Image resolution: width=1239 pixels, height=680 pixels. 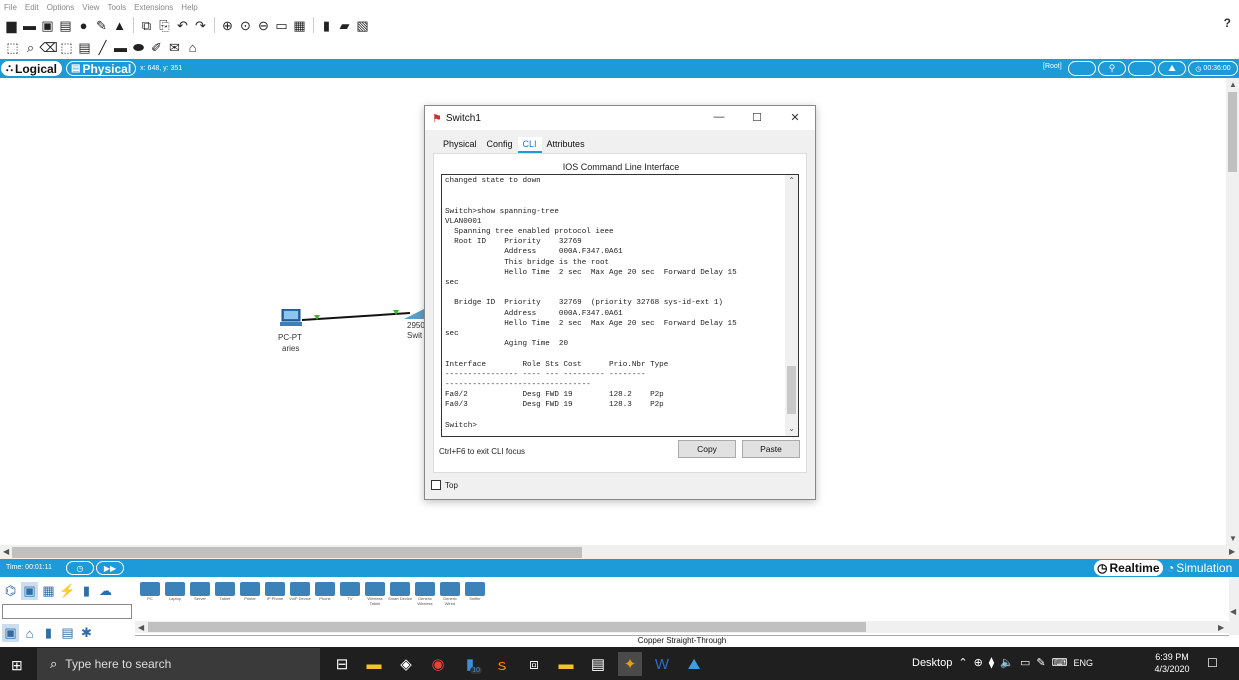 What do you see at coordinates (1233, 84) in the screenshot?
I see `scroll-up-icon: ▲` at bounding box center [1233, 84].